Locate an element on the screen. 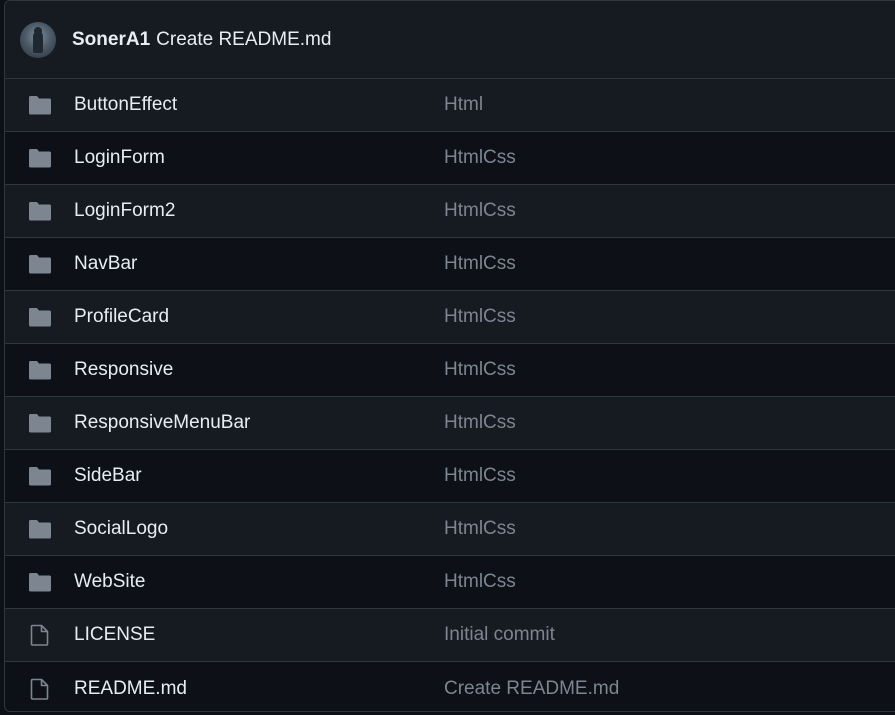 This screenshot has height=715, width=895. avatar is located at coordinates (38, 39).